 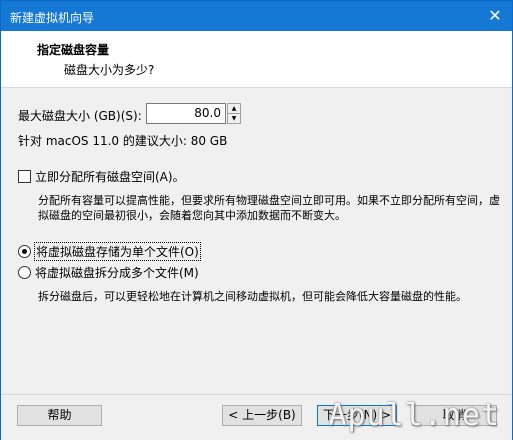 I want to click on disk-size-spinner: ▲ ▼, so click(x=234, y=113).